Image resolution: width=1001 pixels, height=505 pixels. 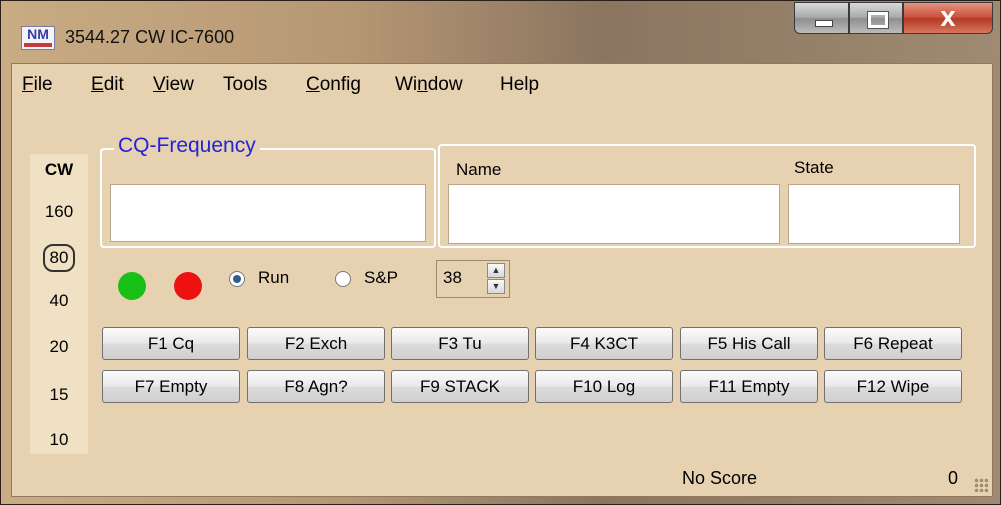 What do you see at coordinates (460, 386) in the screenshot?
I see `f9-button: F9 STACK` at bounding box center [460, 386].